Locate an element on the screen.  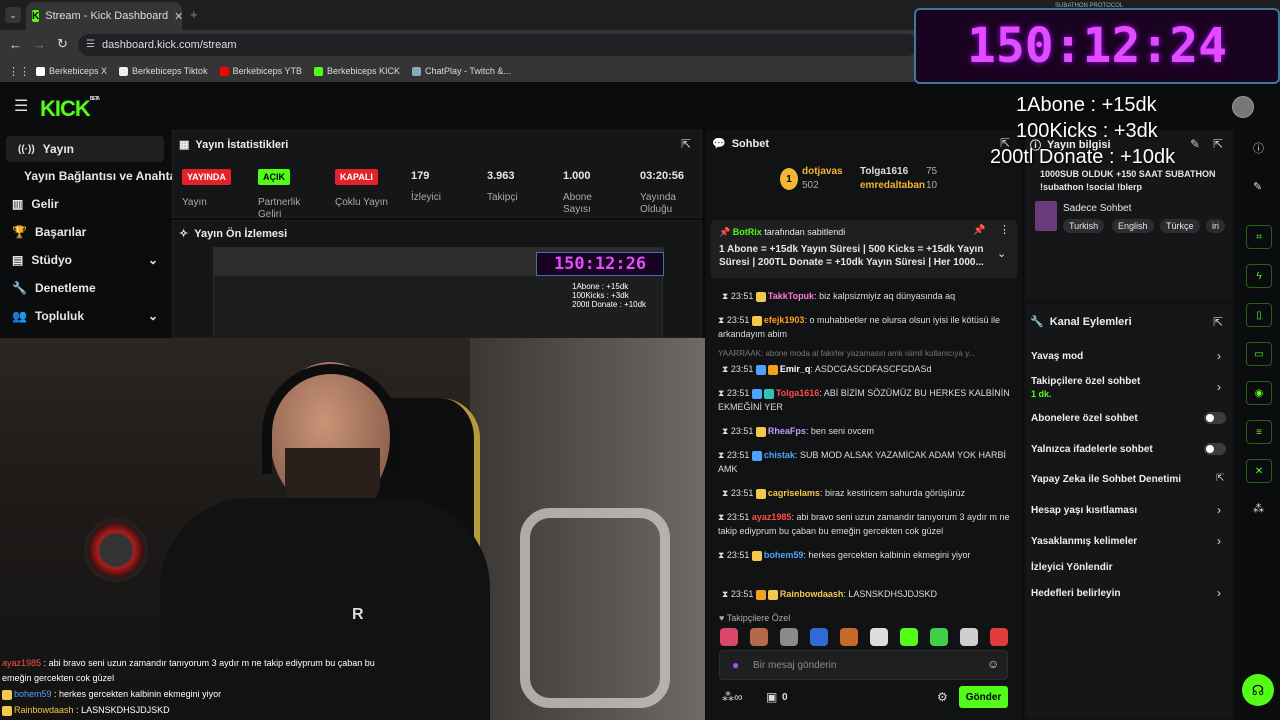
info-icon: ⓘ is located at coordinates (1258, 148).